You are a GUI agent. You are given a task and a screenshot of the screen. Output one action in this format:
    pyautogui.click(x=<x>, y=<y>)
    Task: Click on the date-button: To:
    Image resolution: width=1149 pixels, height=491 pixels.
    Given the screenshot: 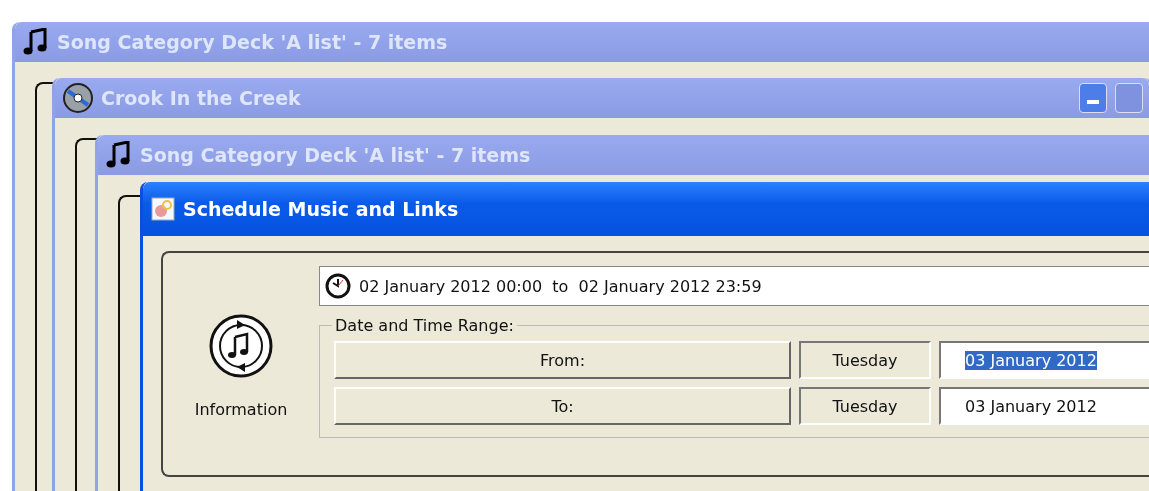 What is the action you would take?
    pyautogui.click(x=562, y=406)
    